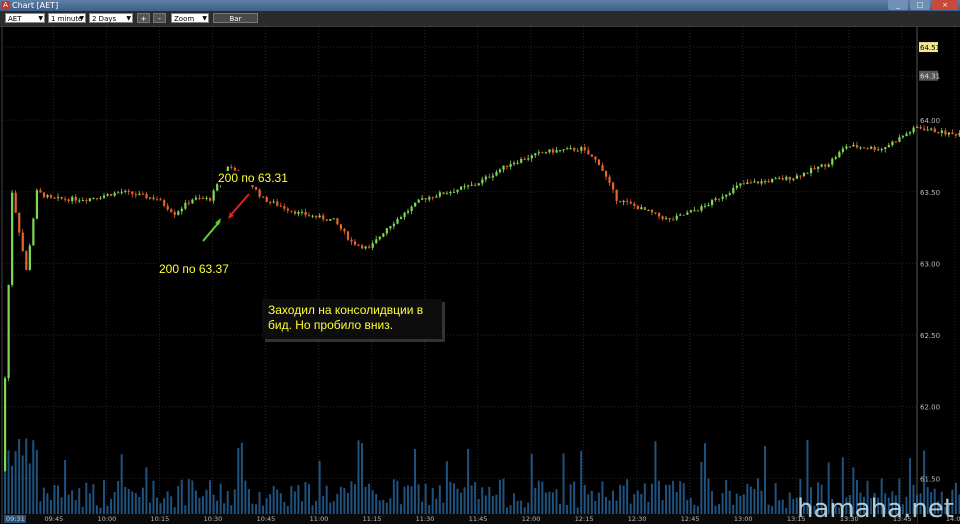 This screenshot has width=960, height=524. Describe the element at coordinates (143, 18) in the screenshot. I see `zoom-in-button: +` at that location.